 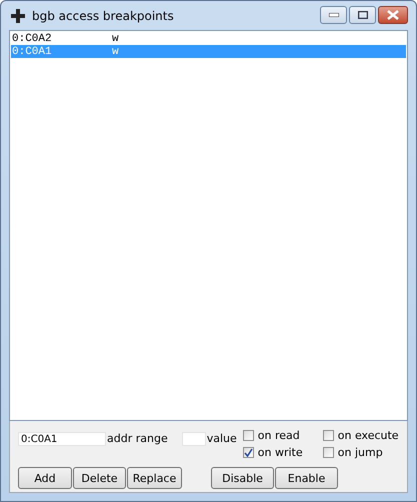 What do you see at coordinates (32, 38) in the screenshot?
I see `address-text: 0:C0A2` at bounding box center [32, 38].